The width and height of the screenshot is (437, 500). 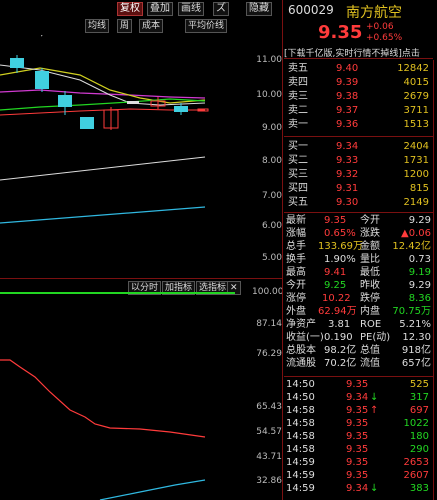 What do you see at coordinates (419, 384) in the screenshot?
I see `tick-volume: 525` at bounding box center [419, 384].